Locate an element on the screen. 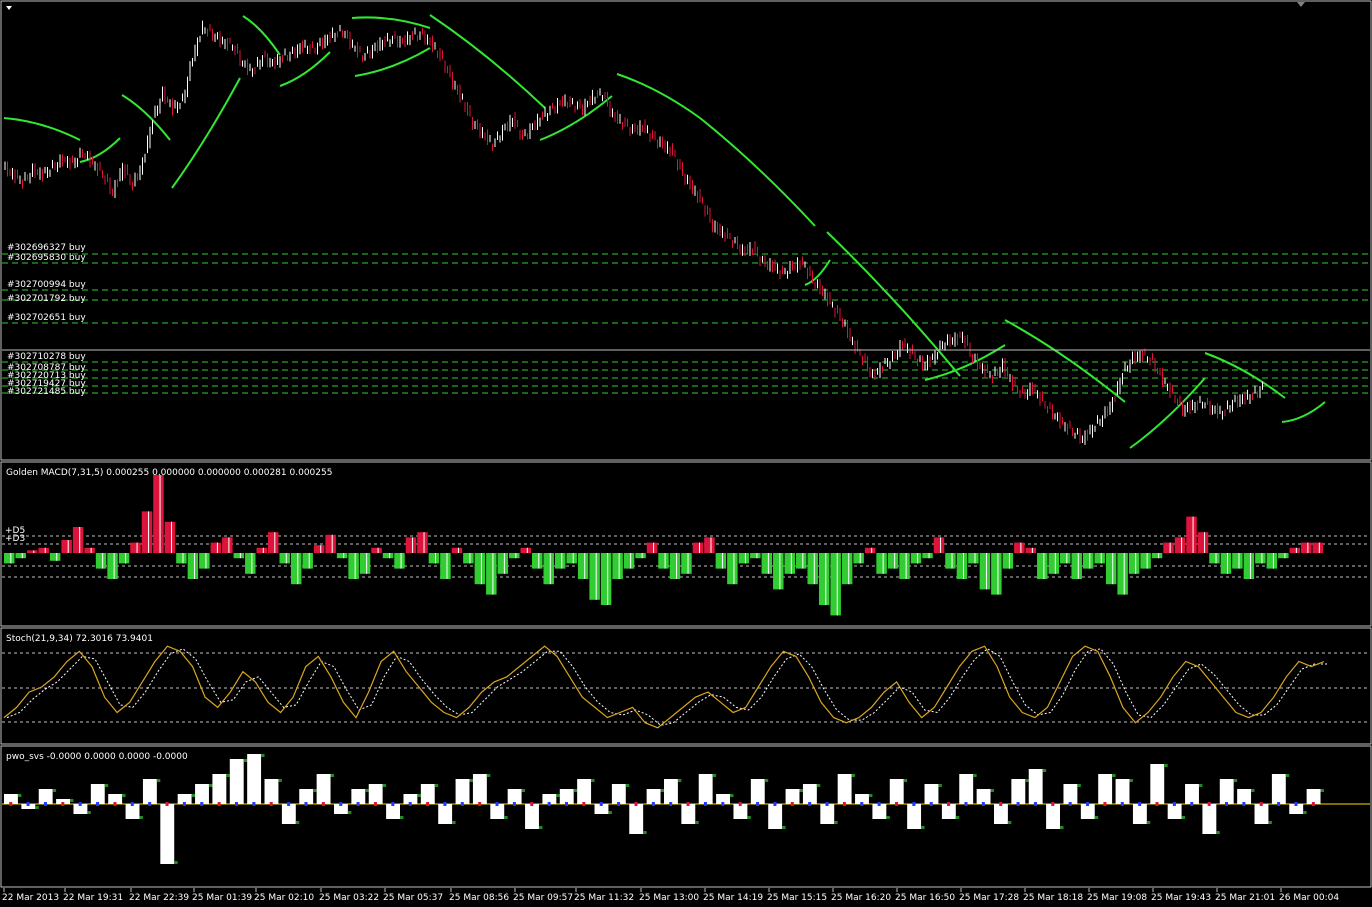  time-label: 25 Mar 21:01 is located at coordinates (1245, 898).